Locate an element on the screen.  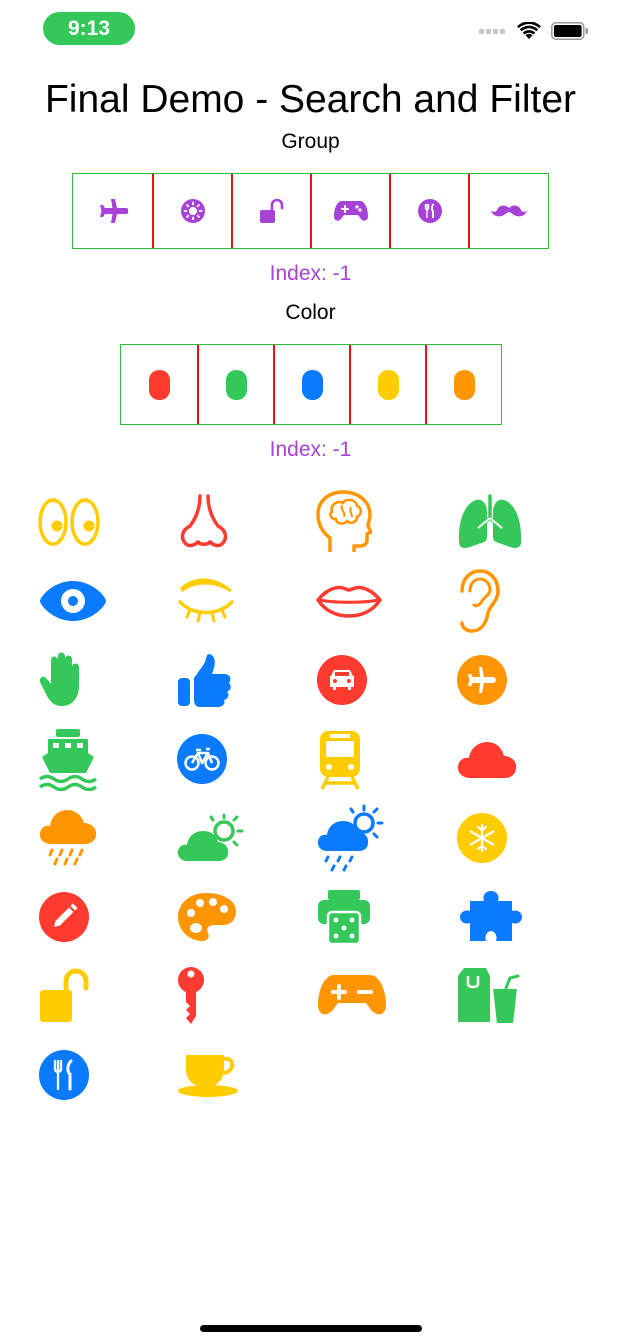
color-segment-red is located at coordinates (159, 384).